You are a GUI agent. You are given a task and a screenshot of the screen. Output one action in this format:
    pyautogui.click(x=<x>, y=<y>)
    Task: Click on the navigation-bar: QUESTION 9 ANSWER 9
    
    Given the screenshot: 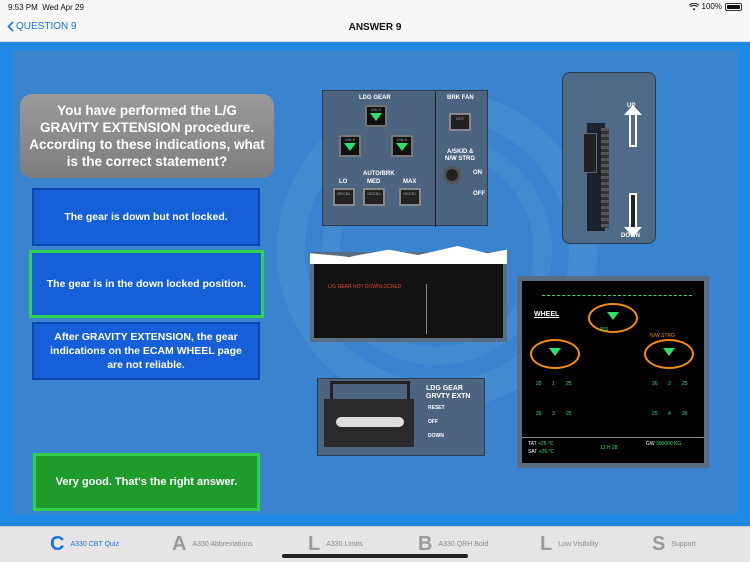 What is the action you would take?
    pyautogui.click(x=375, y=28)
    